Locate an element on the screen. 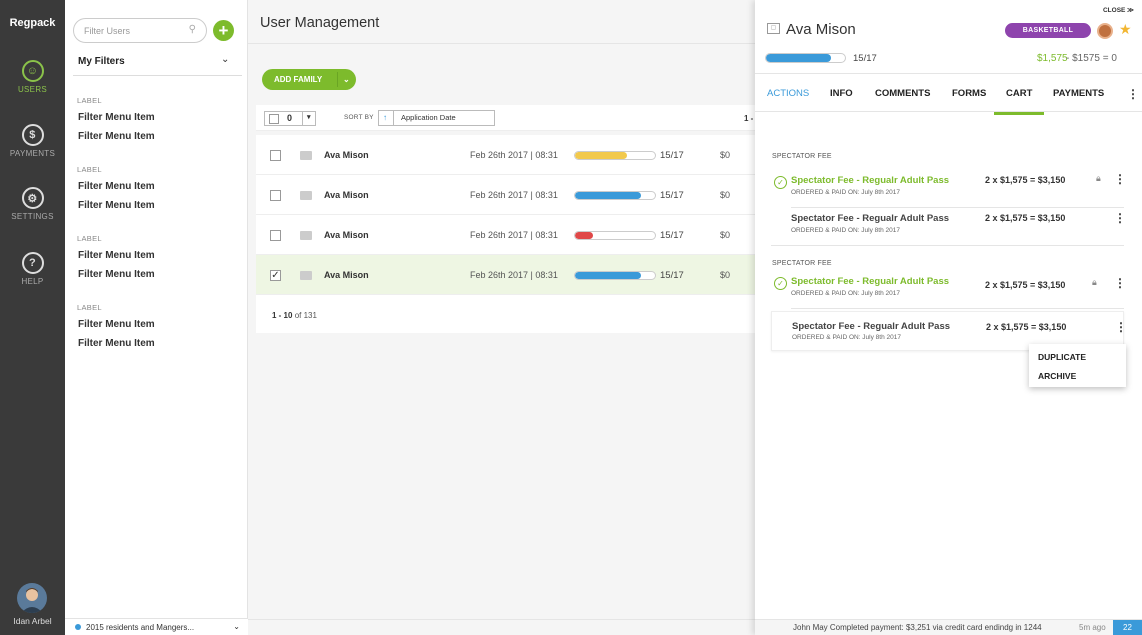 This screenshot has width=1142, height=635. sort-select: ↑ Application Date is located at coordinates (436, 118).